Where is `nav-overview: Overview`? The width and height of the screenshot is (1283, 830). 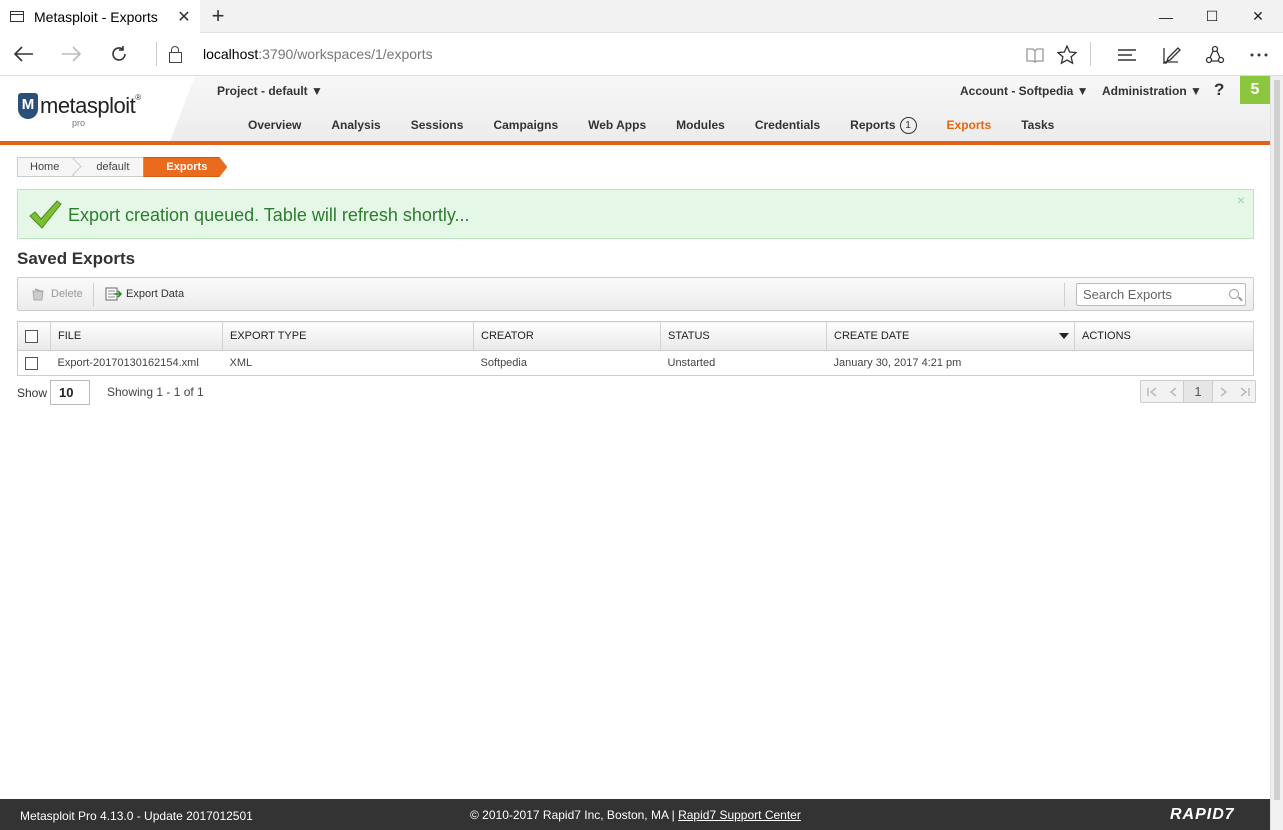
nav-overview: Overview is located at coordinates (274, 125).